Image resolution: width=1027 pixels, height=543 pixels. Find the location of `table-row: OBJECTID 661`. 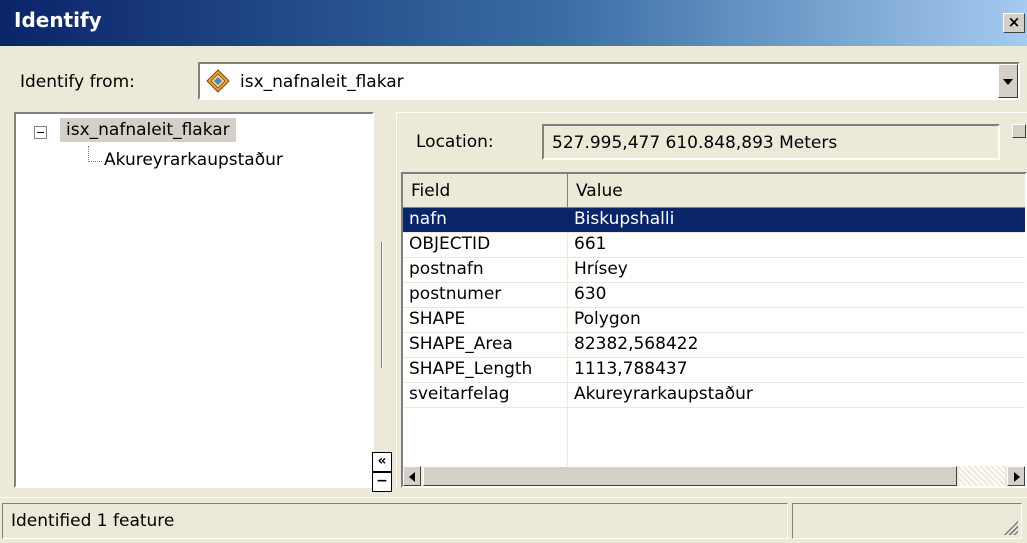

table-row: OBJECTID 661 is located at coordinates (714, 245).